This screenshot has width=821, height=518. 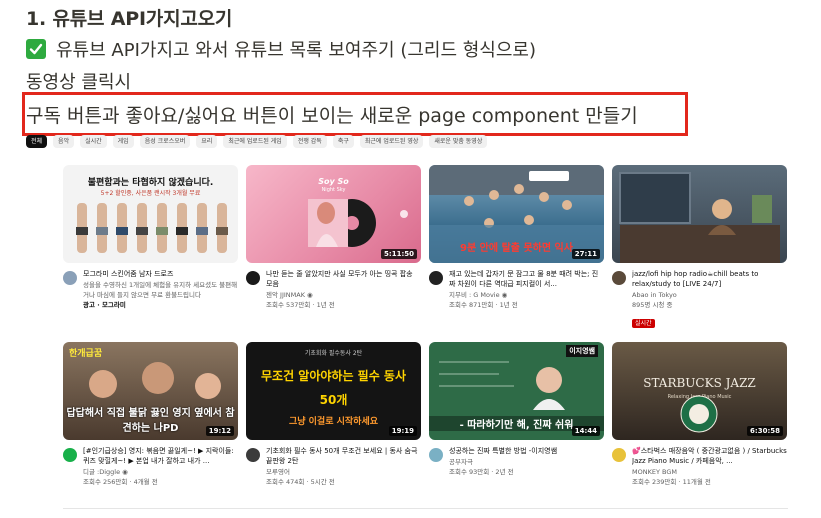 I want to click on thumb-text: 불편함과는 타협하지 않겠습니다., so click(x=150, y=183).